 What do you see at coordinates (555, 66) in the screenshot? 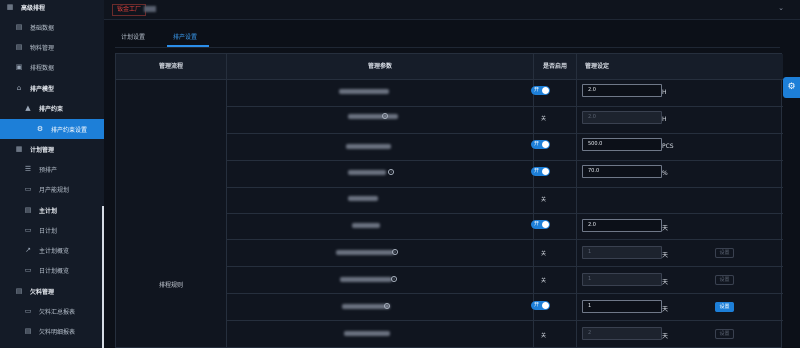
I see `header-enabled: 是否启用` at bounding box center [555, 66].